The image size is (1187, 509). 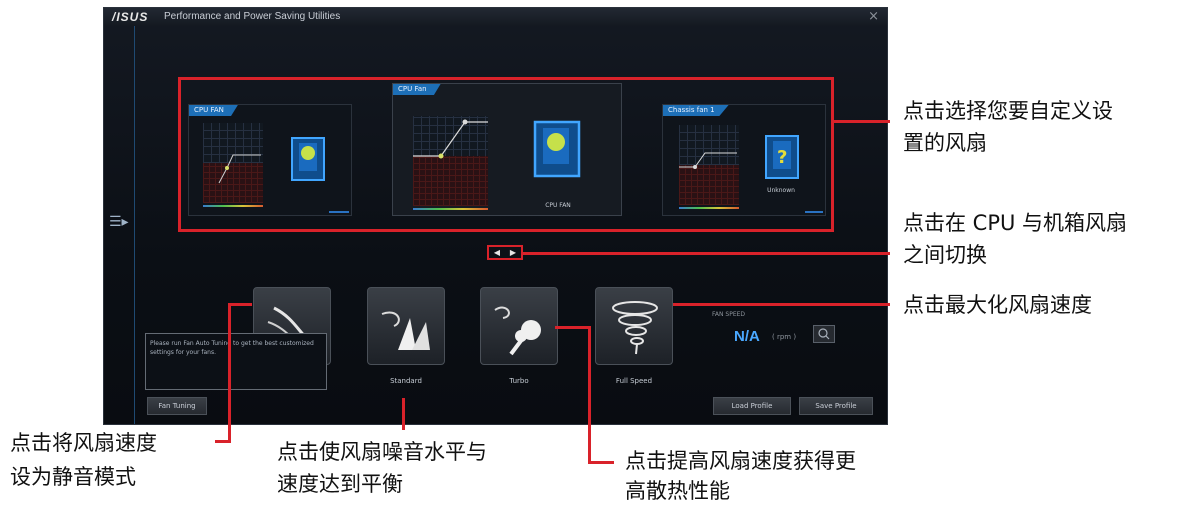 What do you see at coordinates (177, 406) in the screenshot?
I see `fan-tuning-button: Fan Tuning` at bounding box center [177, 406].